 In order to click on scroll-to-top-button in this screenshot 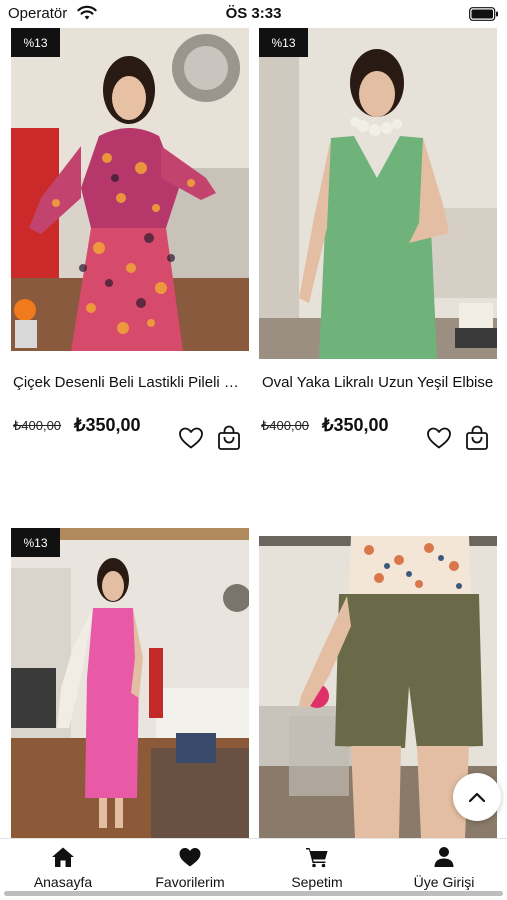, I will do `click(477, 797)`.